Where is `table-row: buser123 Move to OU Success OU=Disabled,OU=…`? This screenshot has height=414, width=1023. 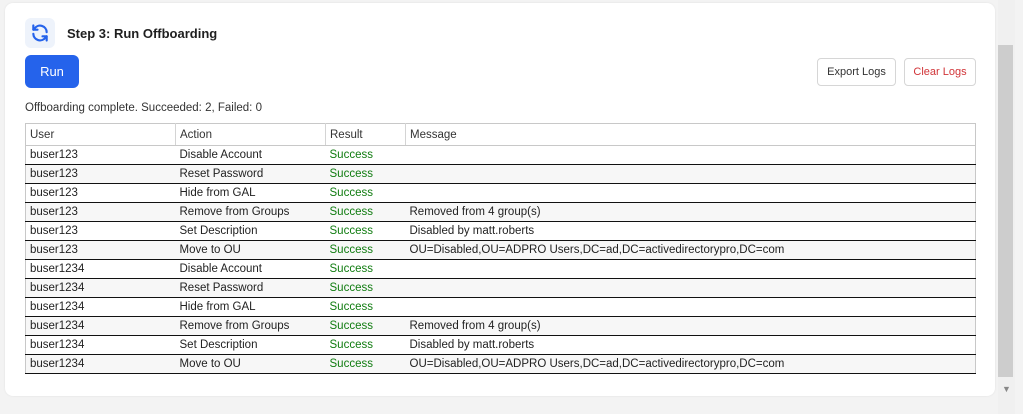 table-row: buser123 Move to OU Success OU=Disabled,OU=… is located at coordinates (500, 250).